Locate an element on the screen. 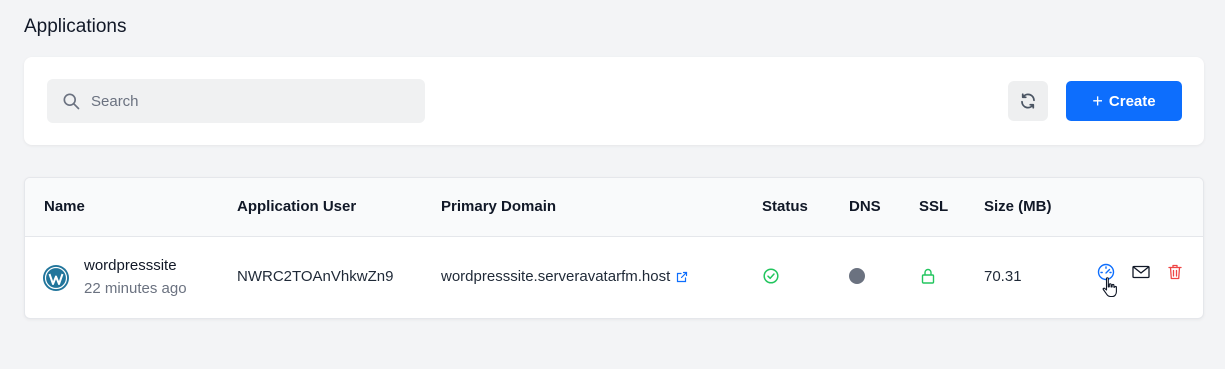 The image size is (1225, 369). search-icon is located at coordinates (71, 101).